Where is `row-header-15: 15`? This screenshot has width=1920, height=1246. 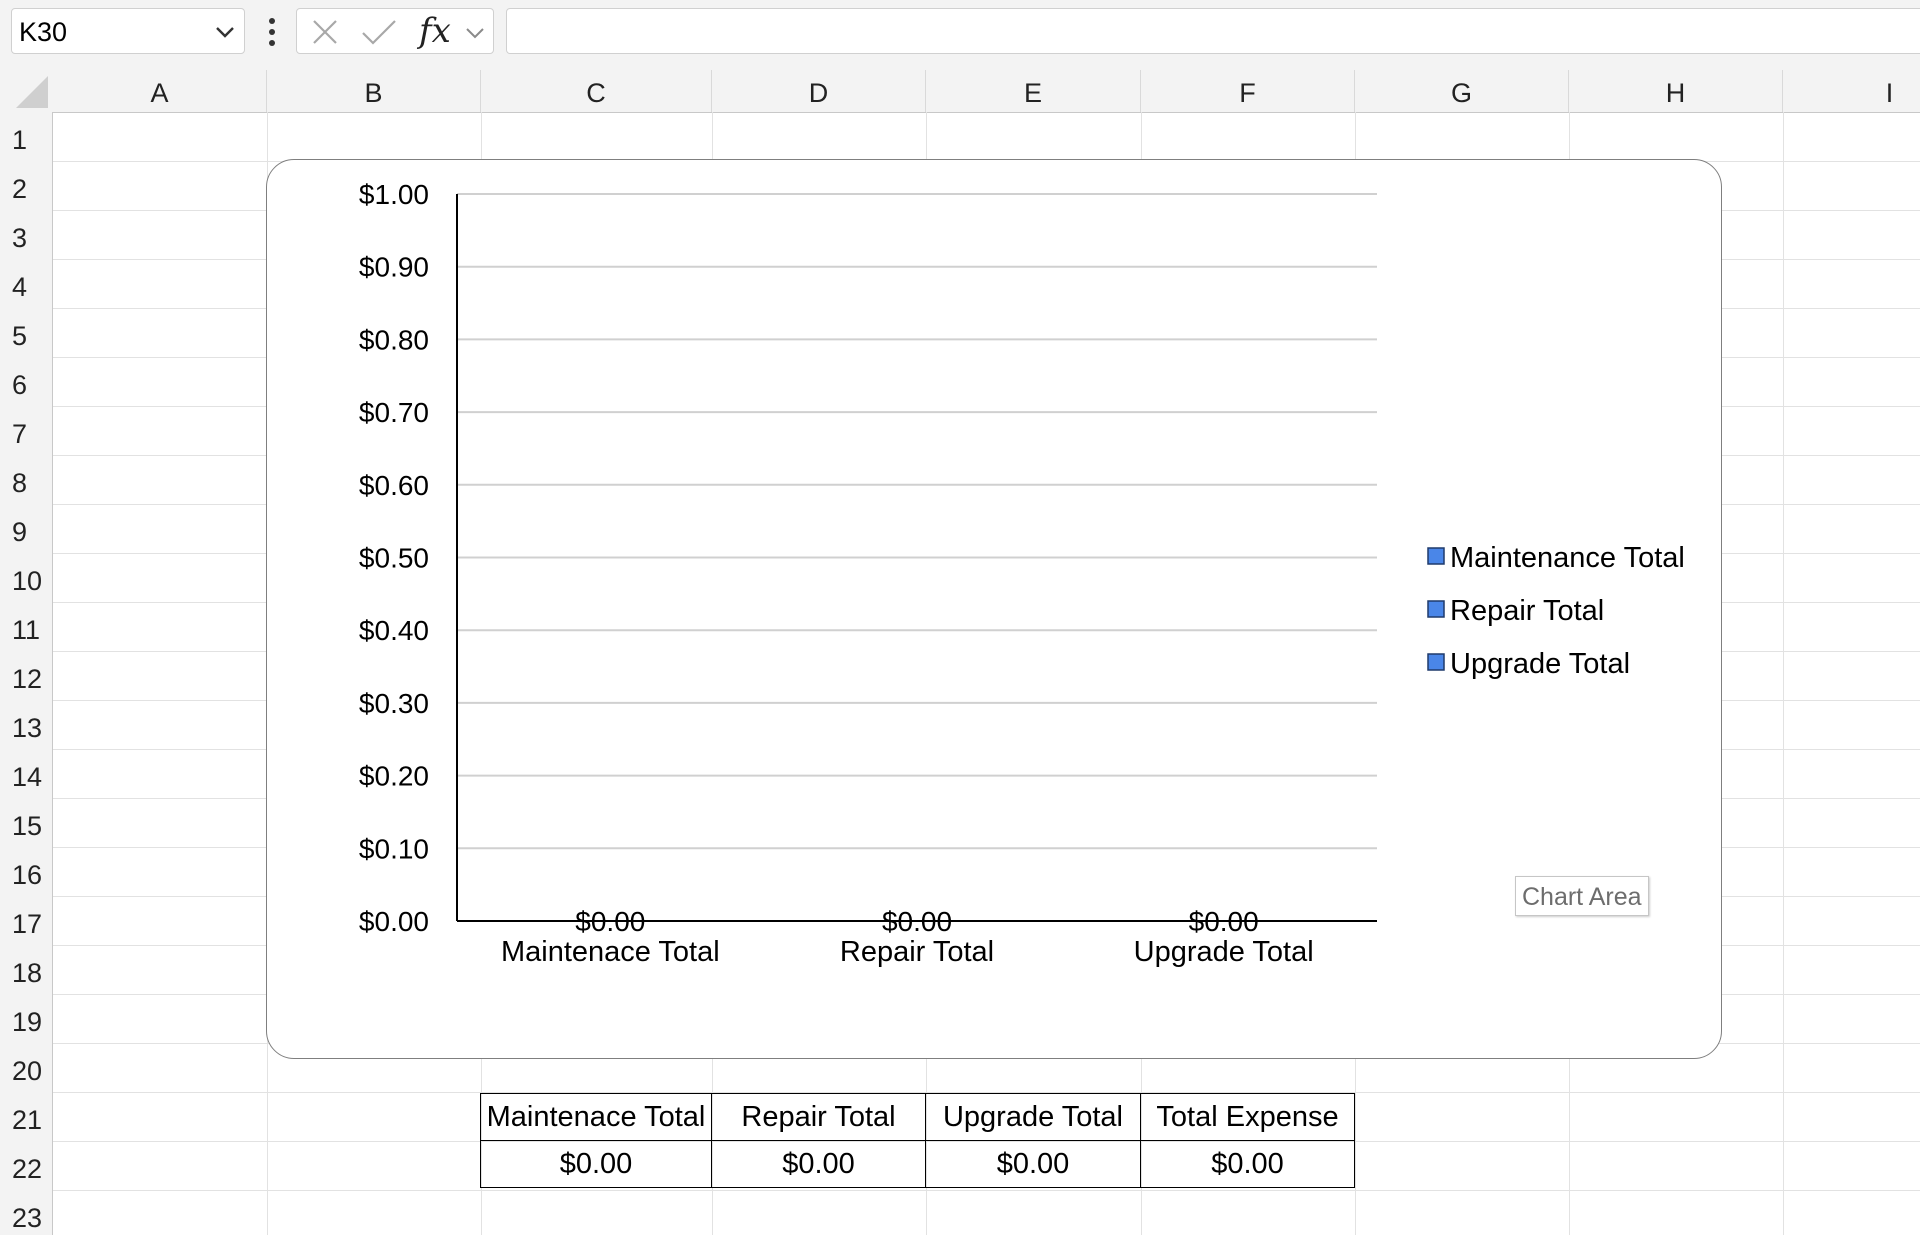
row-header-15: 15 is located at coordinates (26, 822).